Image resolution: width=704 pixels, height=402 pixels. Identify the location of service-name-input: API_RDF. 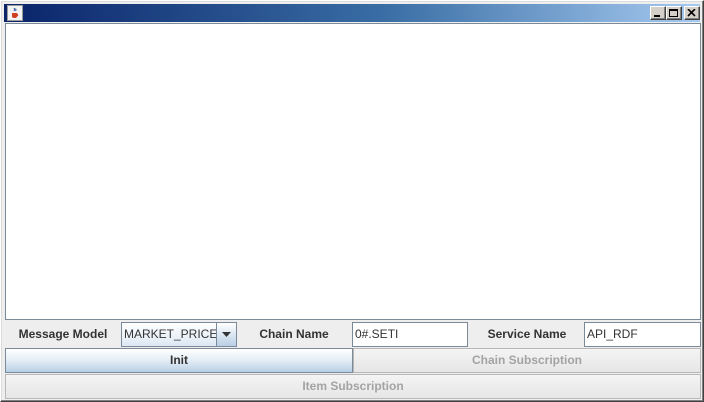
(642, 334).